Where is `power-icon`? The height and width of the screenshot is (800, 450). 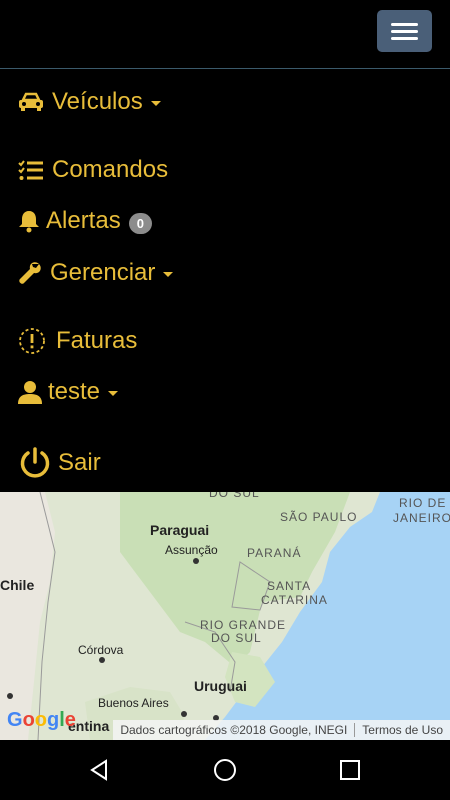
power-icon is located at coordinates (35, 463).